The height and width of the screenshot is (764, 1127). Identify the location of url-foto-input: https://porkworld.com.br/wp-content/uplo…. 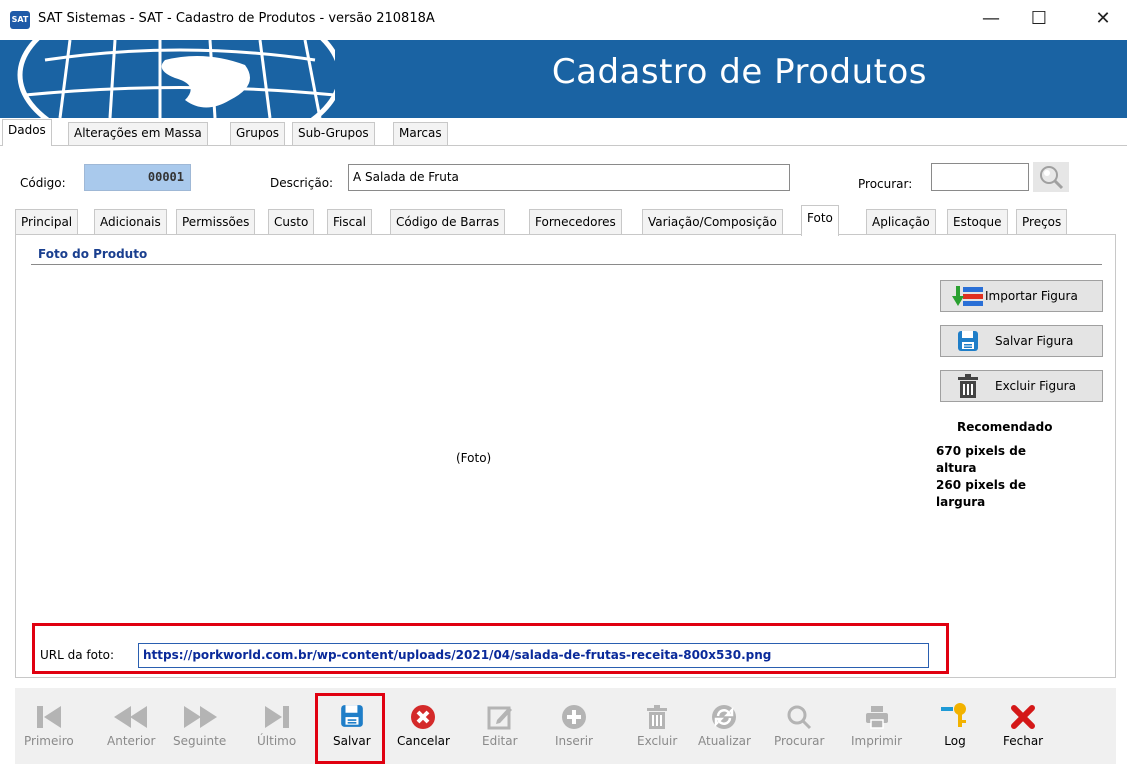
(533, 655).